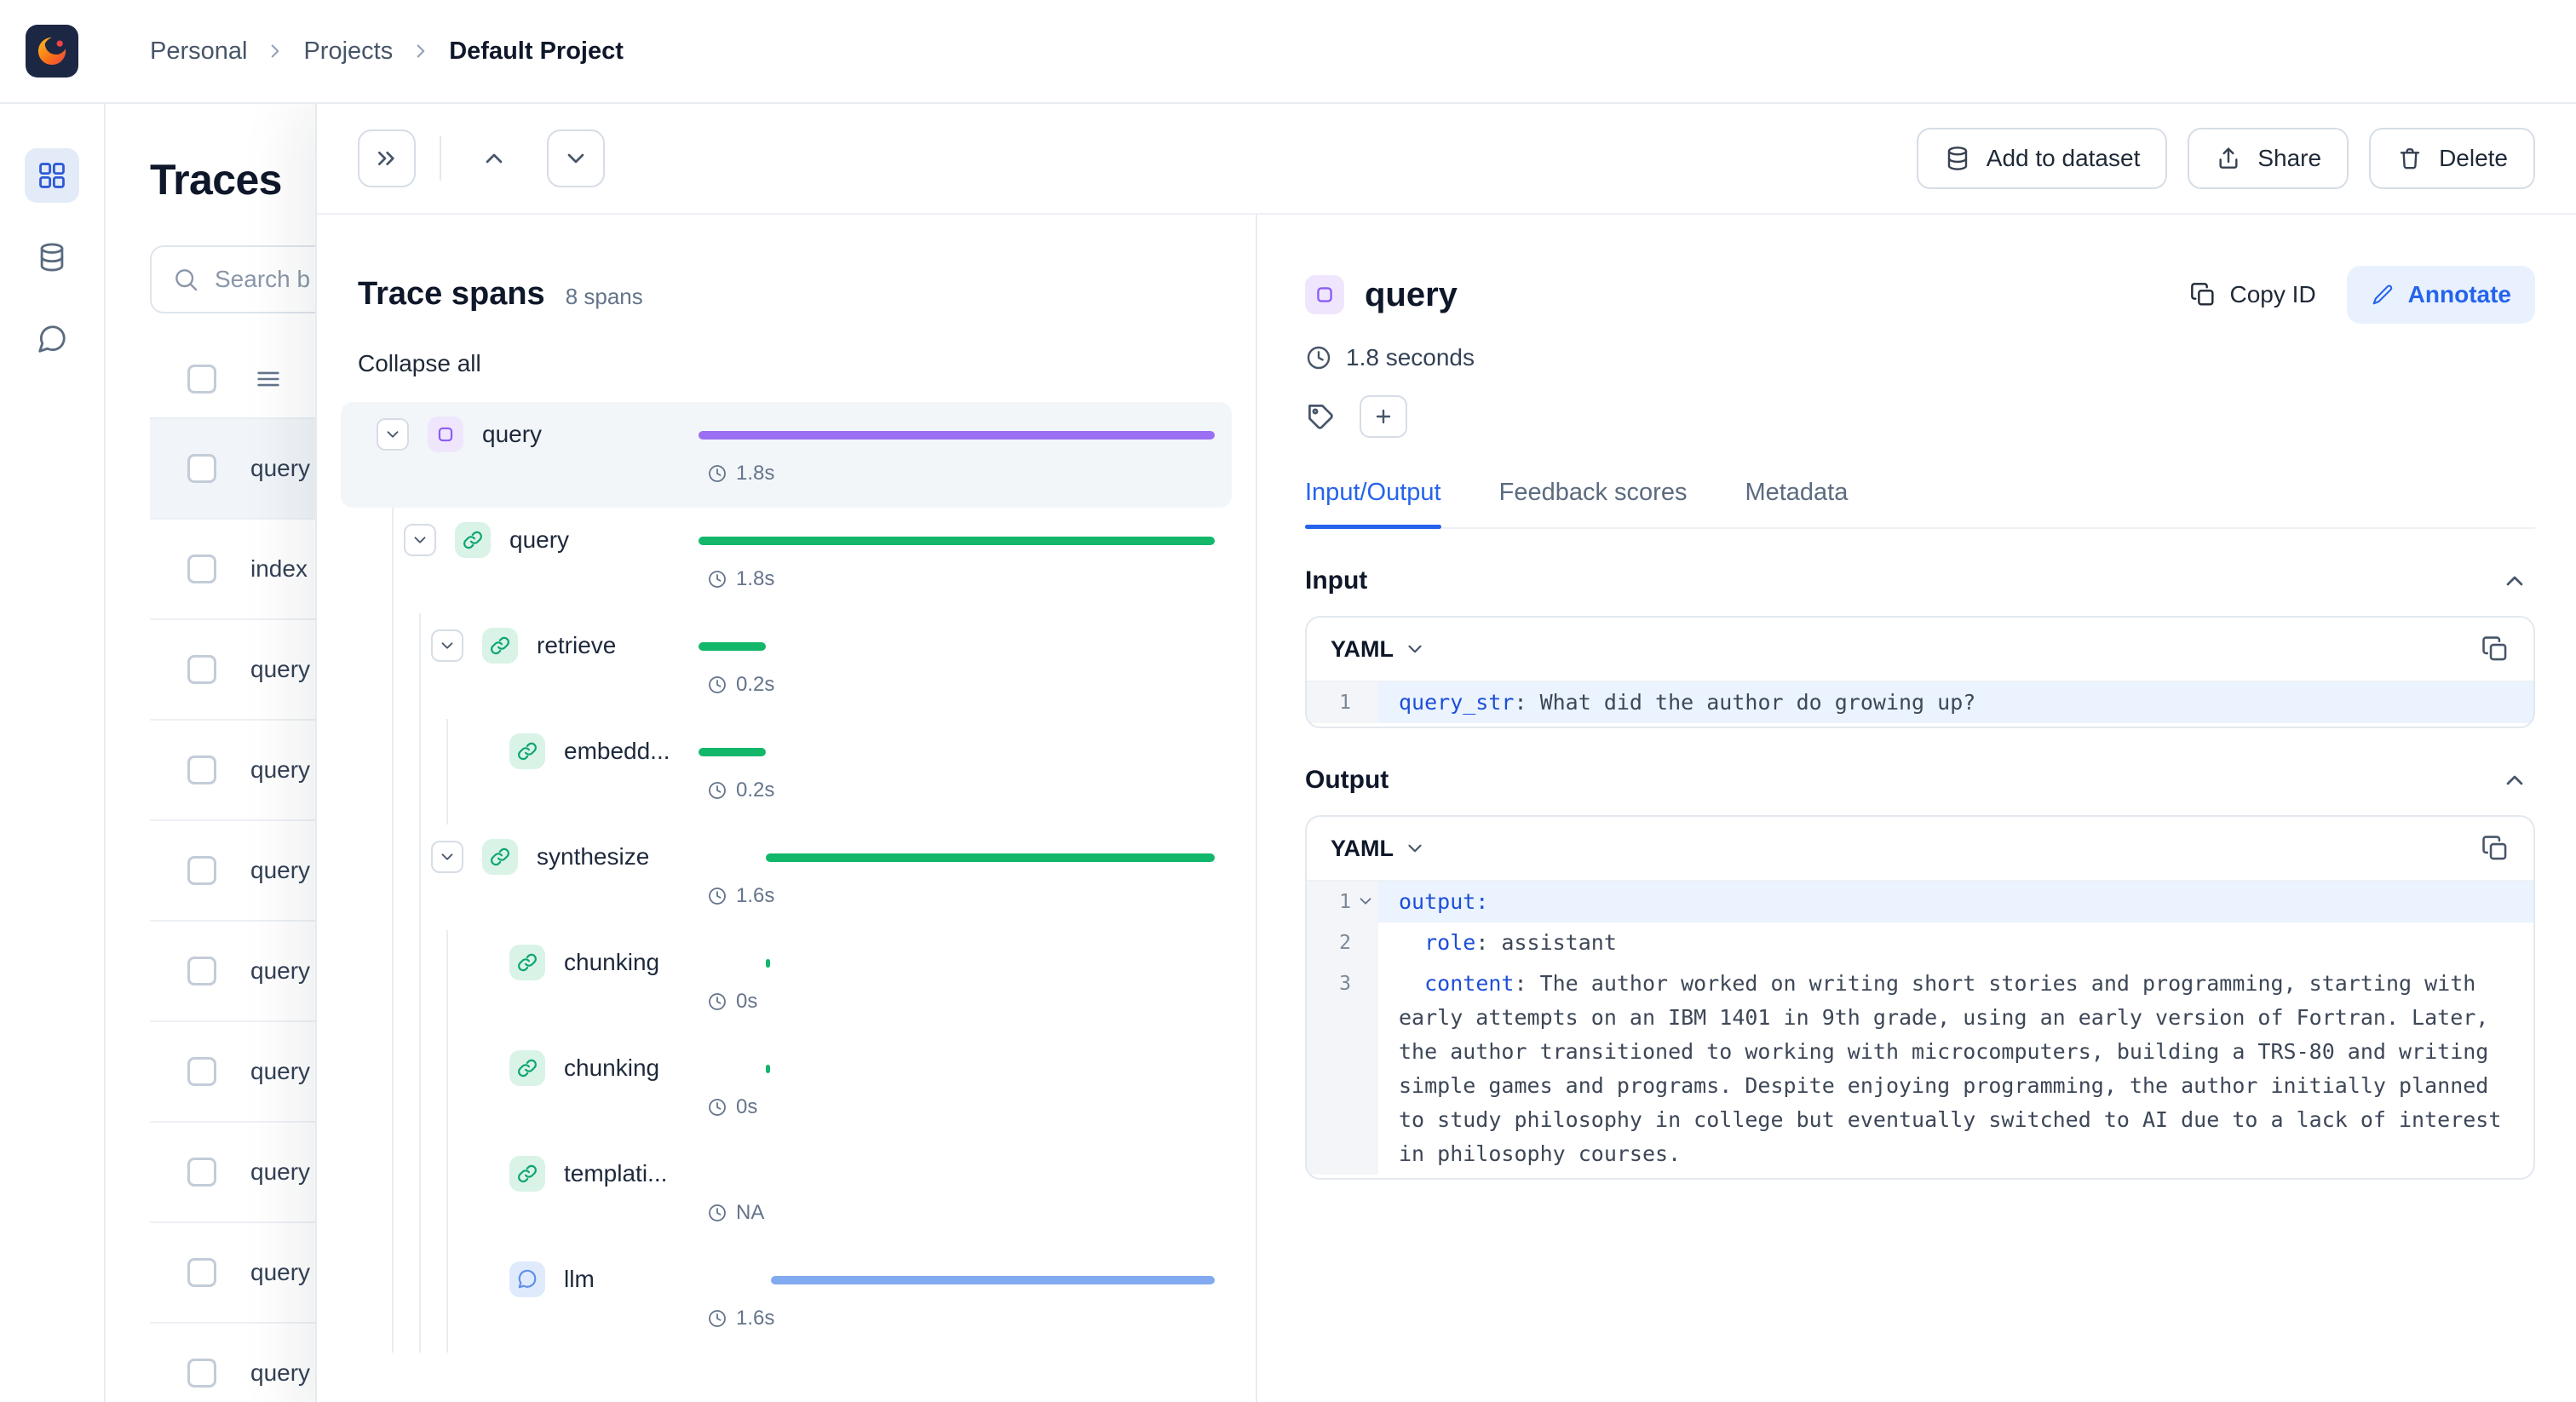  What do you see at coordinates (2253, 294) in the screenshot?
I see `copy-id-button: Copy ID` at bounding box center [2253, 294].